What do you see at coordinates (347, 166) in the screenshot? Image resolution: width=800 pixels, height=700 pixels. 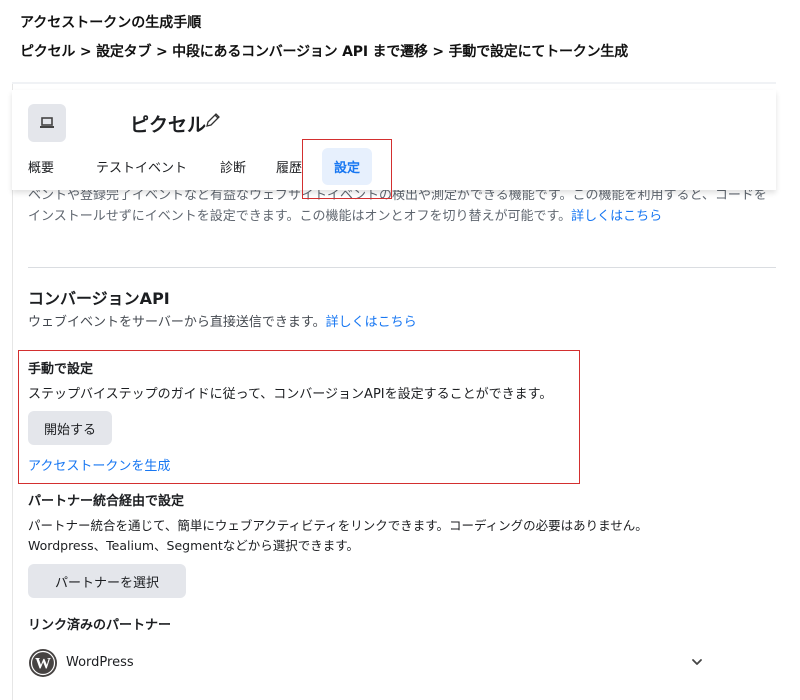 I see `tab-settings: 設定` at bounding box center [347, 166].